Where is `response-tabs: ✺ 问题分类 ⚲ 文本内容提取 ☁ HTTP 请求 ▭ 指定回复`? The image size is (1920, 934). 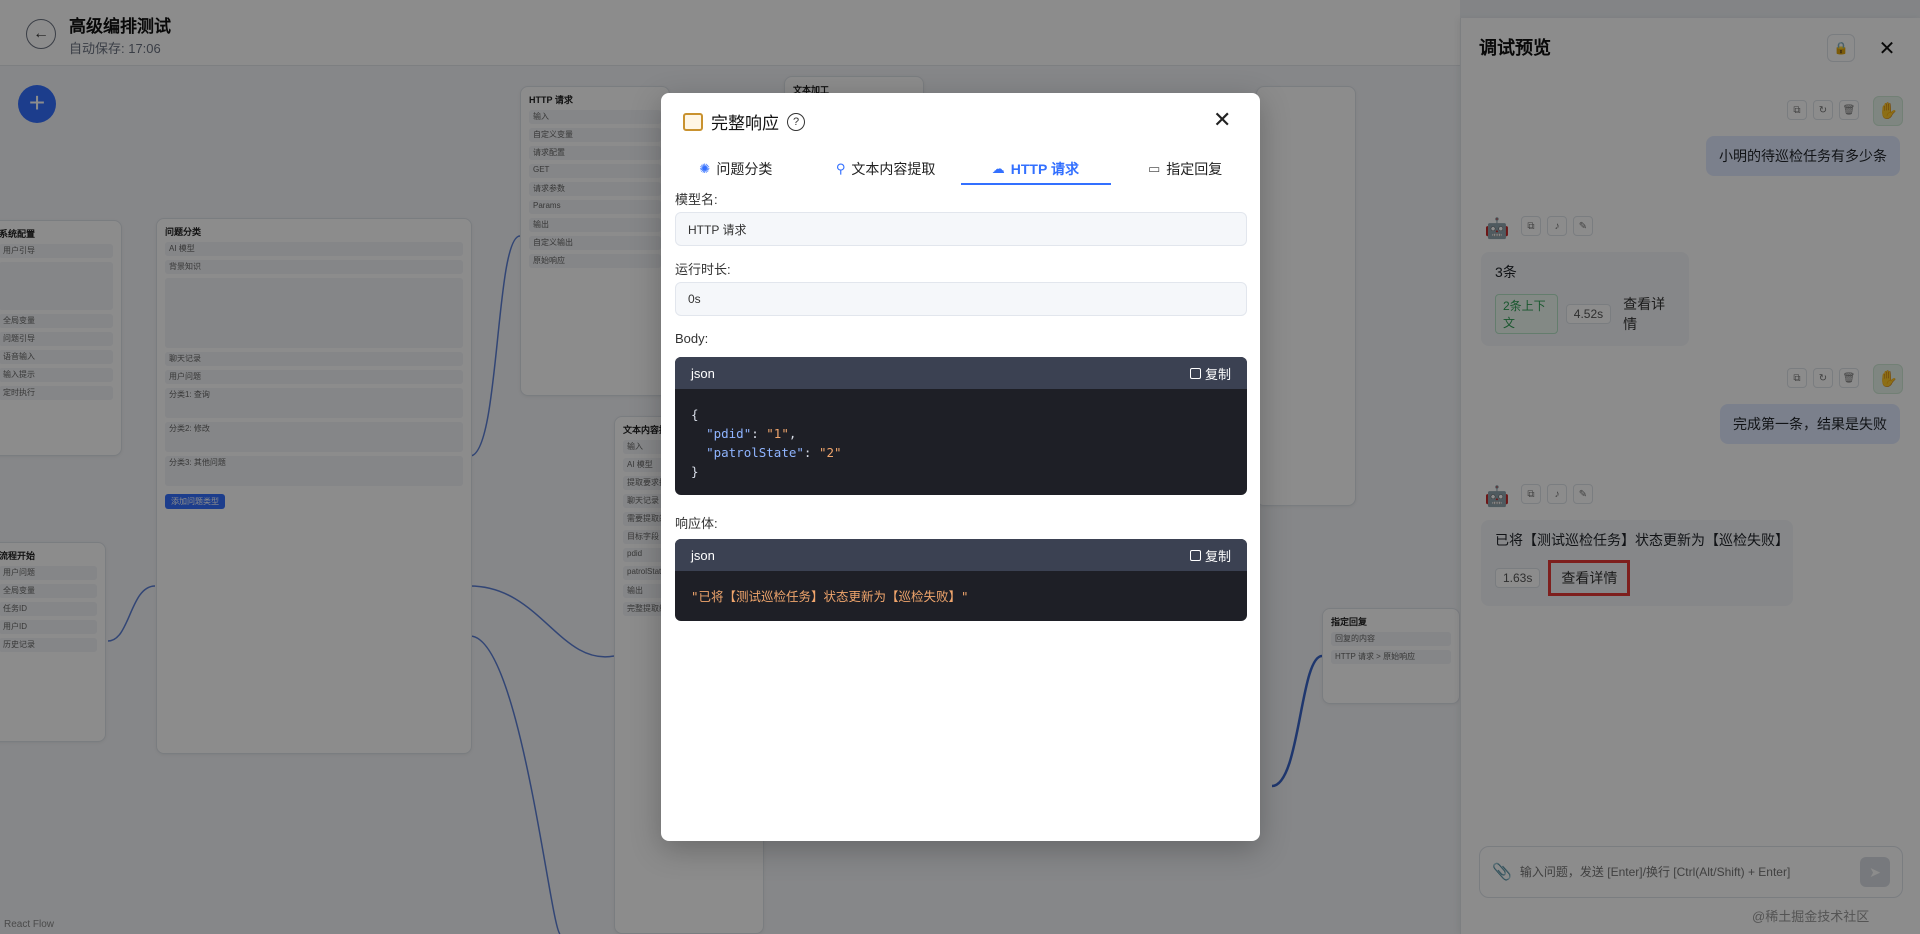 response-tabs: ✺ 问题分类 ⚲ 文本内容提取 ☁ HTTP 请求 ▭ 指定回复 is located at coordinates (960, 169).